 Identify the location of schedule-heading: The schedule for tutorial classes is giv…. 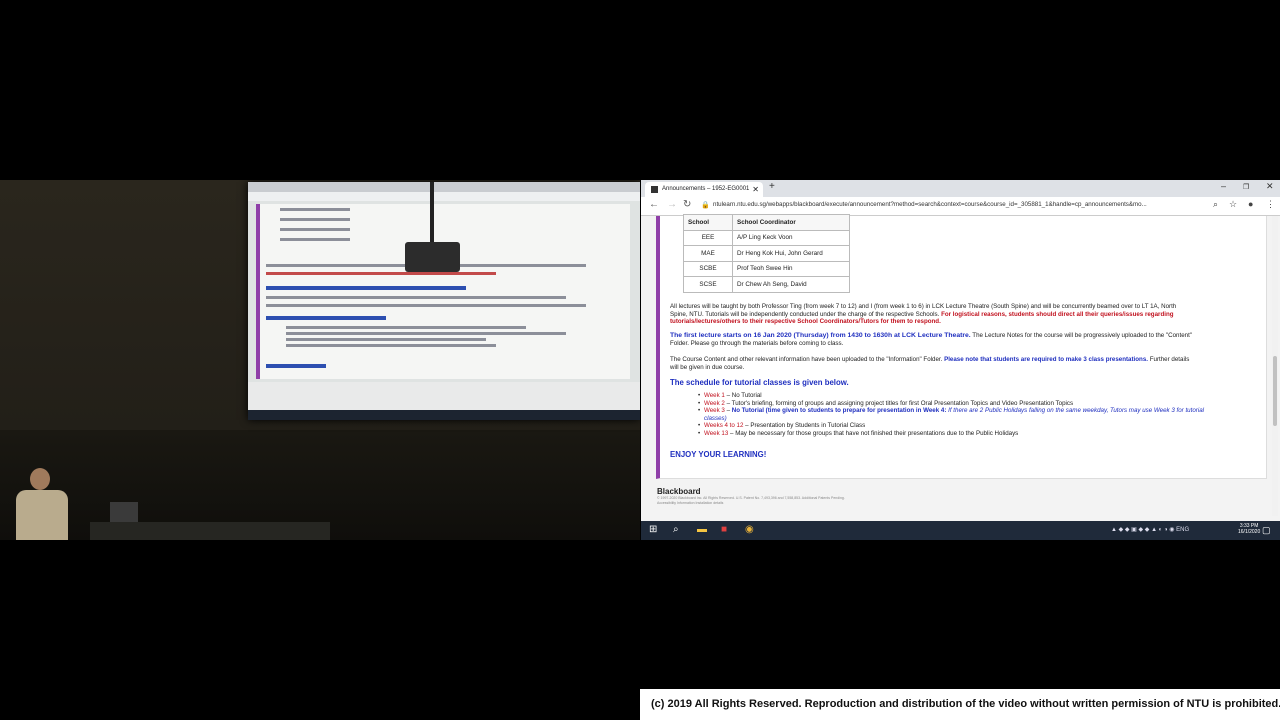
(759, 382).